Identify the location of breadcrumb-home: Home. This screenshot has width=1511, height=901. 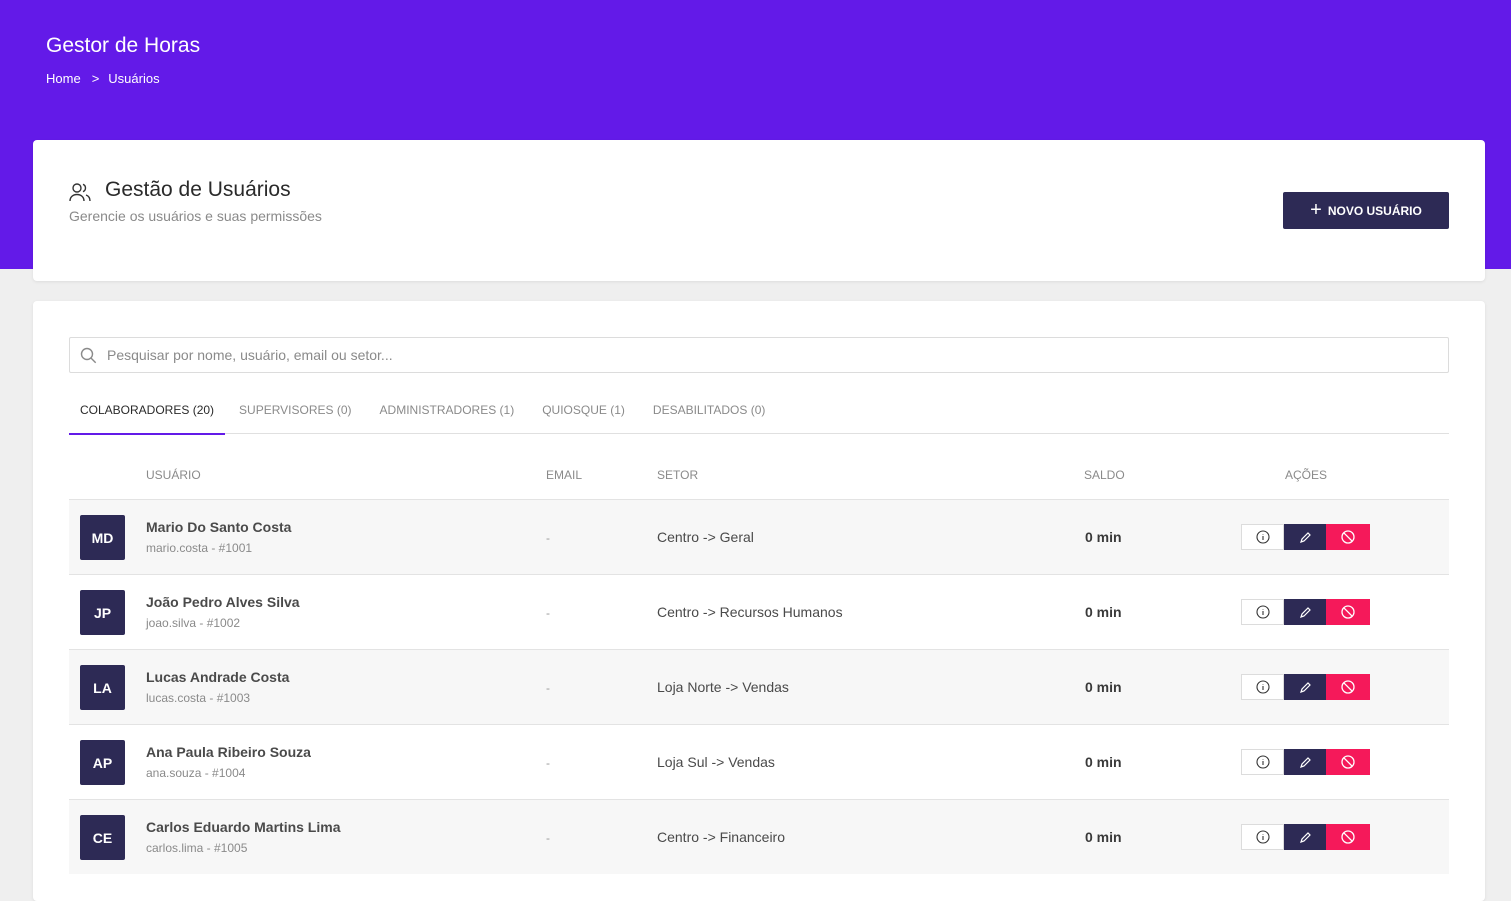
(63, 78).